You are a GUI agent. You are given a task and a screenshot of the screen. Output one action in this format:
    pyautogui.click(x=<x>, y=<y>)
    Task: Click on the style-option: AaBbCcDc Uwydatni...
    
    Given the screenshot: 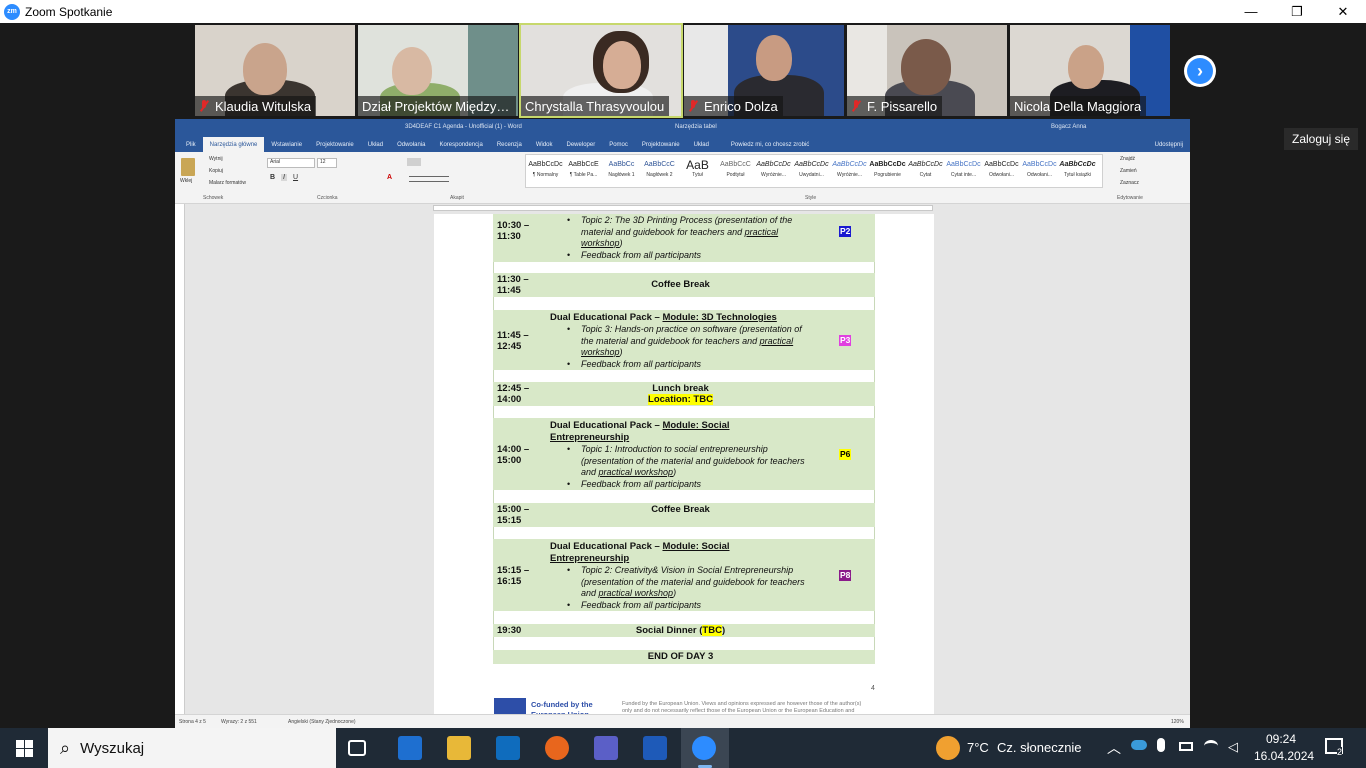 What is the action you would take?
    pyautogui.click(x=811, y=170)
    